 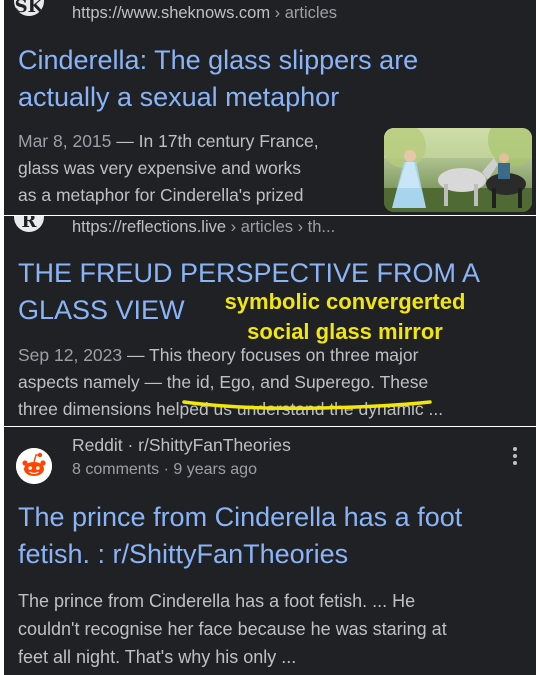 What do you see at coordinates (164, 469) in the screenshot?
I see `result-meta: 8 comments · 9 years ago` at bounding box center [164, 469].